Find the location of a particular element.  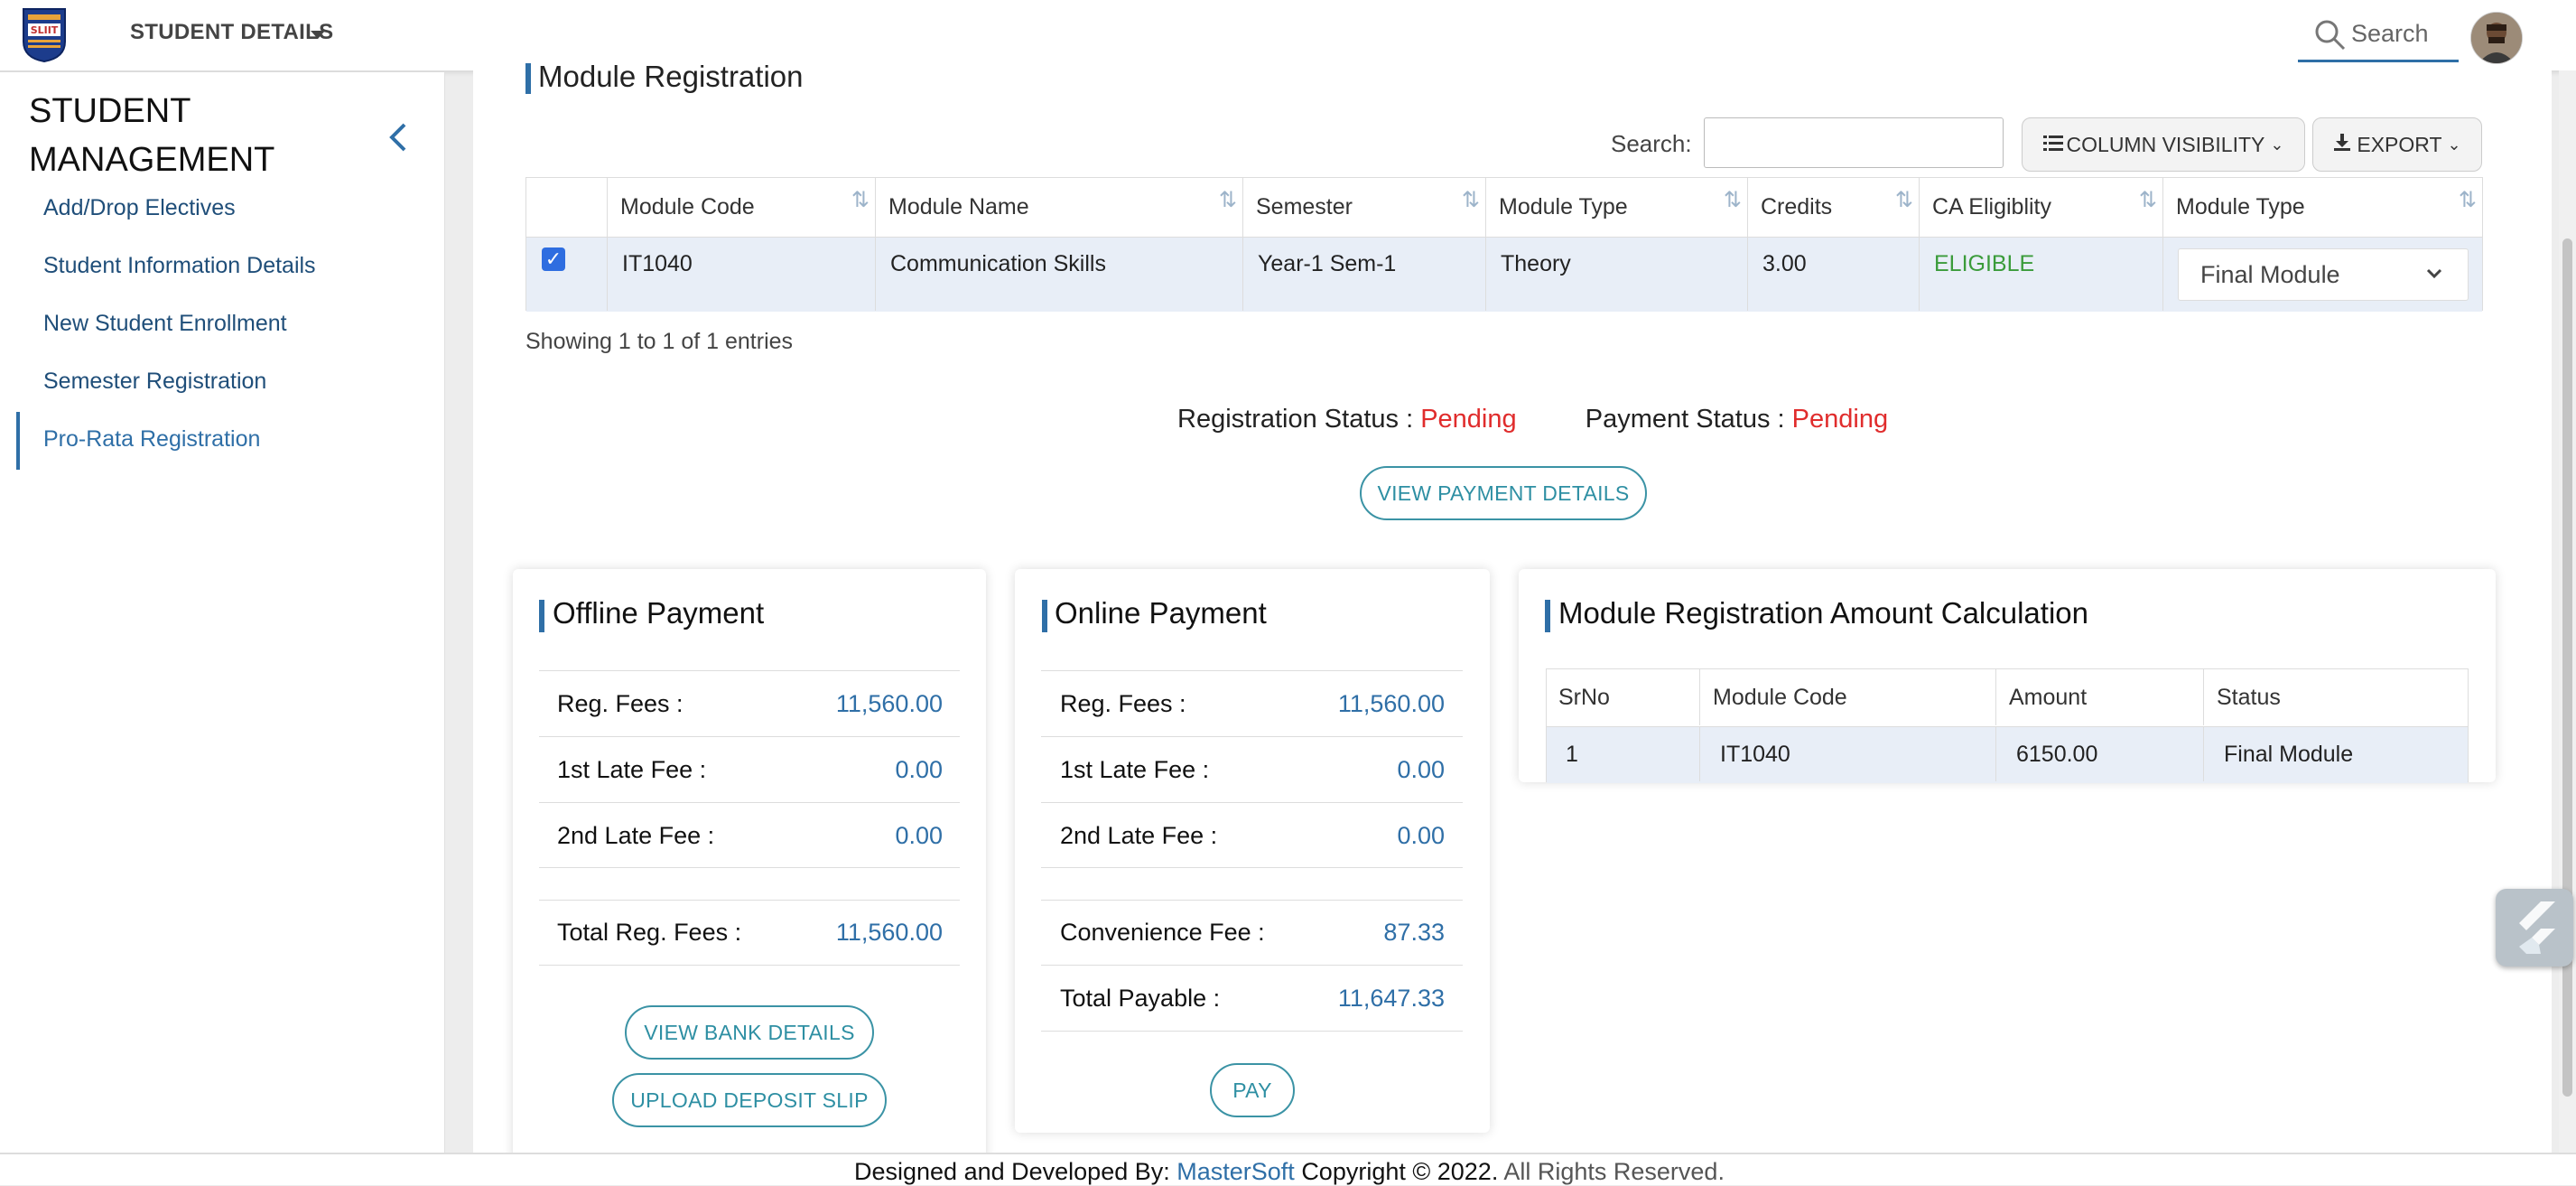

offline-second-late-fee-label: 2nd Late Fee : is located at coordinates (636, 835).